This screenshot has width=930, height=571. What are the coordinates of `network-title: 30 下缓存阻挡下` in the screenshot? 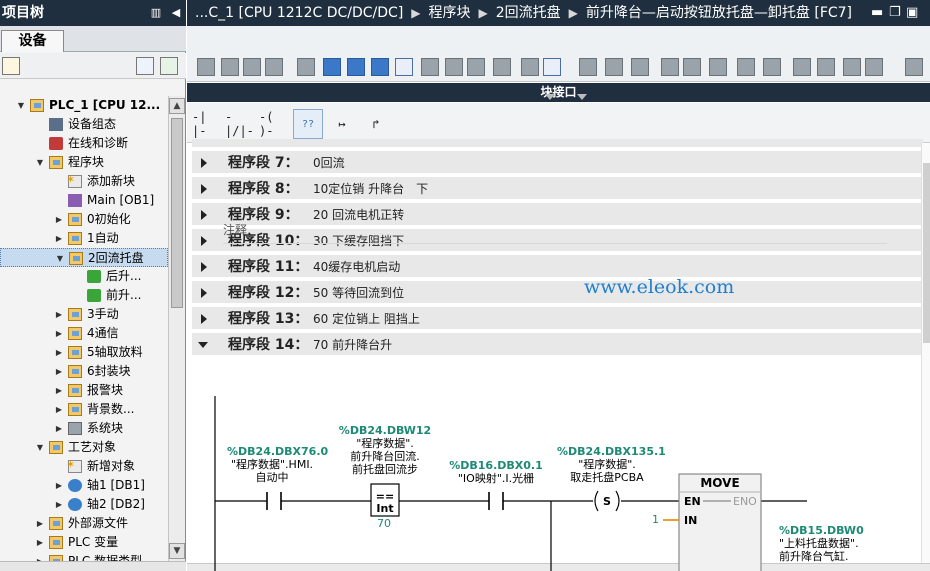 It's located at (358, 241).